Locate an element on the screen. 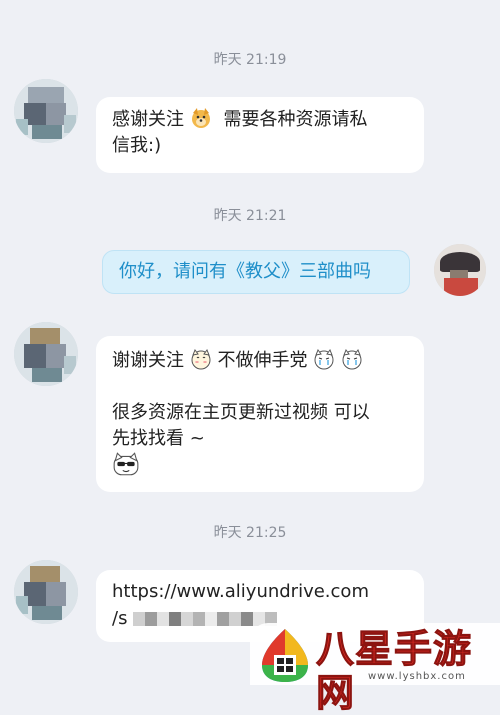  message-text: 不做伸手党 is located at coordinates (262, 360).